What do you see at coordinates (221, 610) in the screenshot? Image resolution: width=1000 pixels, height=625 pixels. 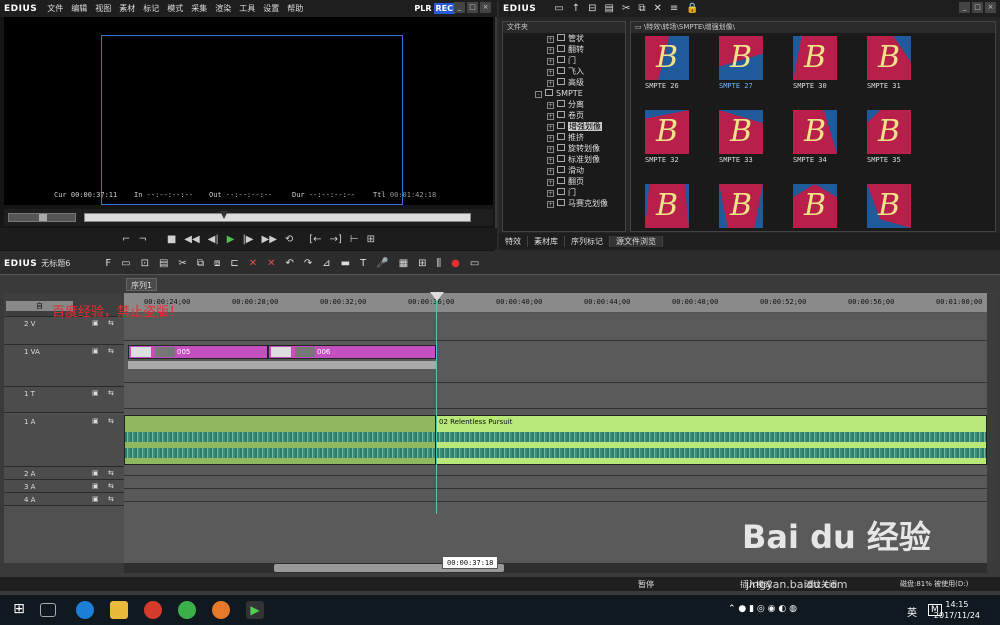 I see `firefox-icon` at bounding box center [221, 610].